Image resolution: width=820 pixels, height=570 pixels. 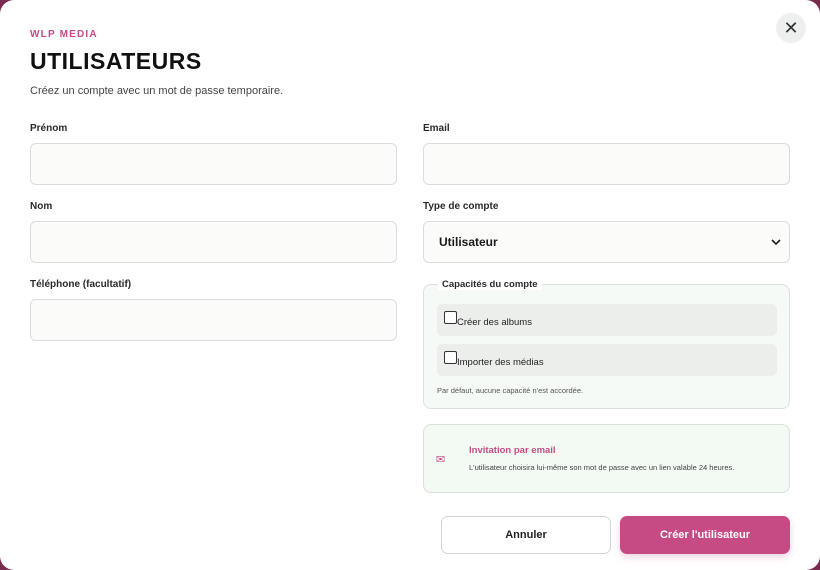 I want to click on phone-label: Téléphone (facultatif), so click(x=81, y=284).